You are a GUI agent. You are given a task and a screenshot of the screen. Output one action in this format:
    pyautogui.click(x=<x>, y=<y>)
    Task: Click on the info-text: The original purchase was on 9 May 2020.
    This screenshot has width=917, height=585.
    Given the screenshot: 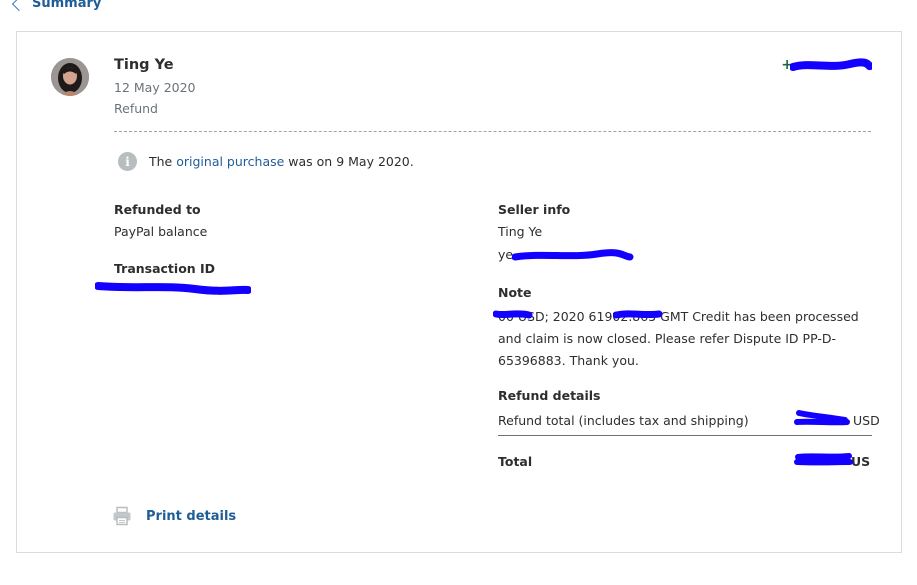 What is the action you would take?
    pyautogui.click(x=281, y=161)
    